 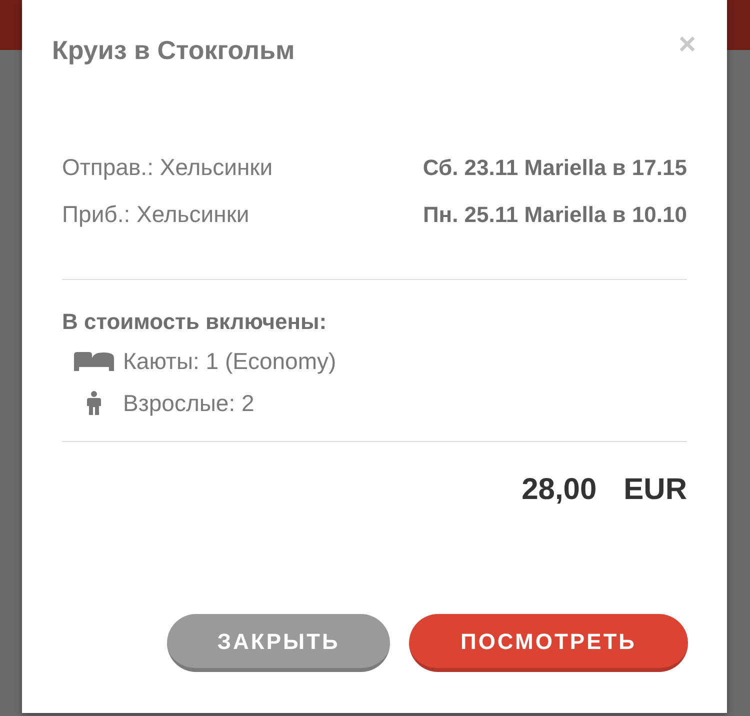 I want to click on close-dialog-button: ЗАКРЫТЬ, so click(x=278, y=643).